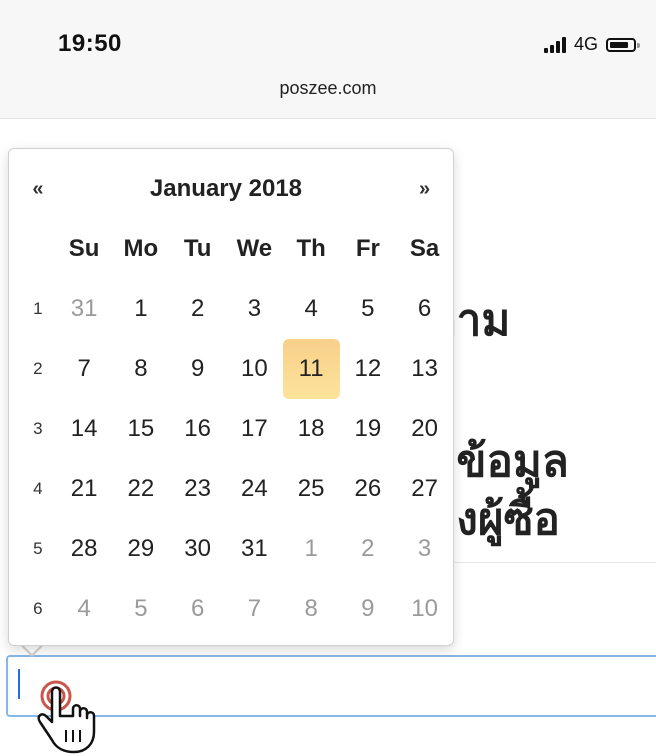 The image size is (656, 756). What do you see at coordinates (331, 686) in the screenshot?
I see `date-input` at bounding box center [331, 686].